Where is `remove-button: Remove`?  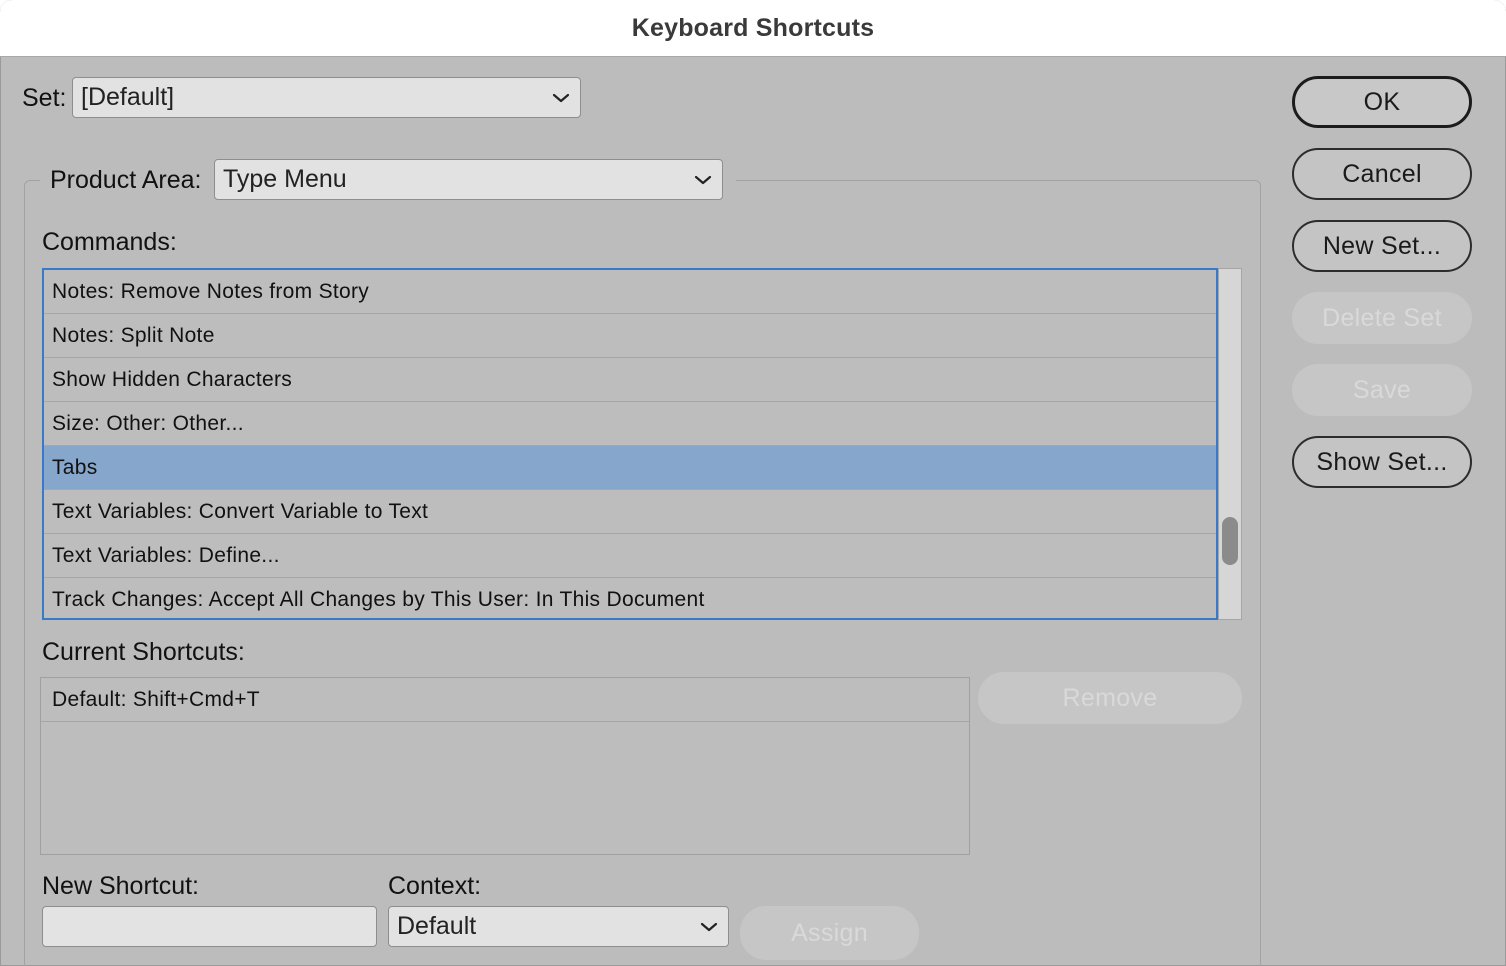 remove-button: Remove is located at coordinates (1110, 698).